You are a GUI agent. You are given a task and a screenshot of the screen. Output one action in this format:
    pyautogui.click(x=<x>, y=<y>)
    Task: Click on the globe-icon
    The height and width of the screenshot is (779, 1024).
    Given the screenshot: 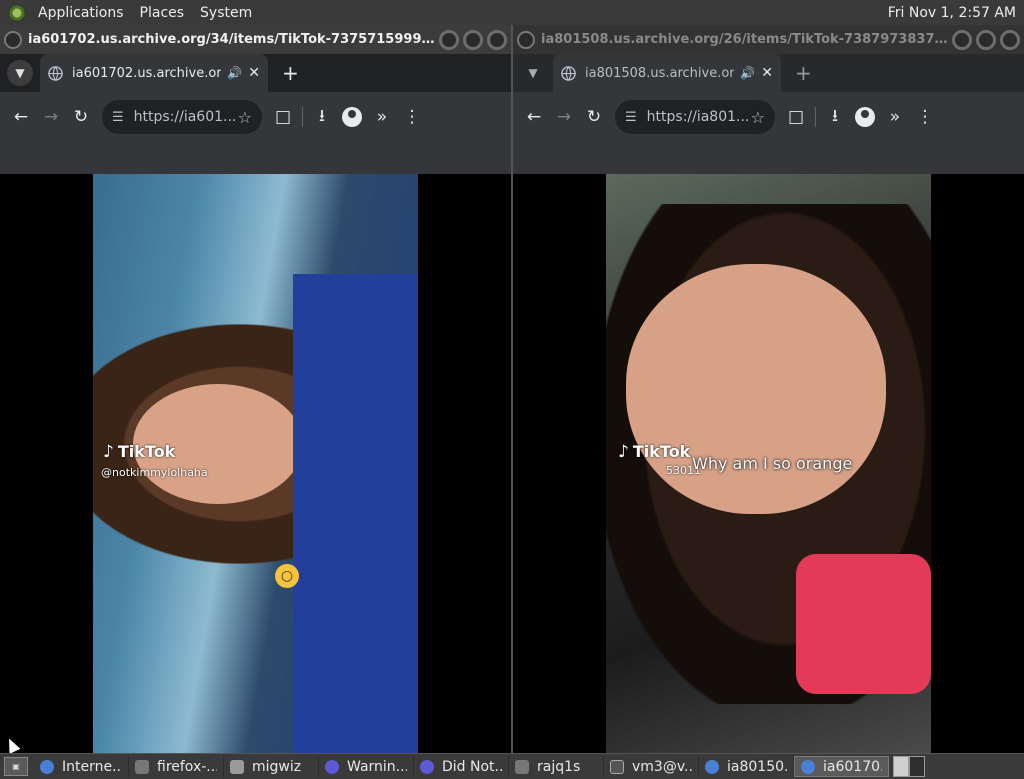 What is the action you would take?
    pyautogui.click(x=55, y=73)
    